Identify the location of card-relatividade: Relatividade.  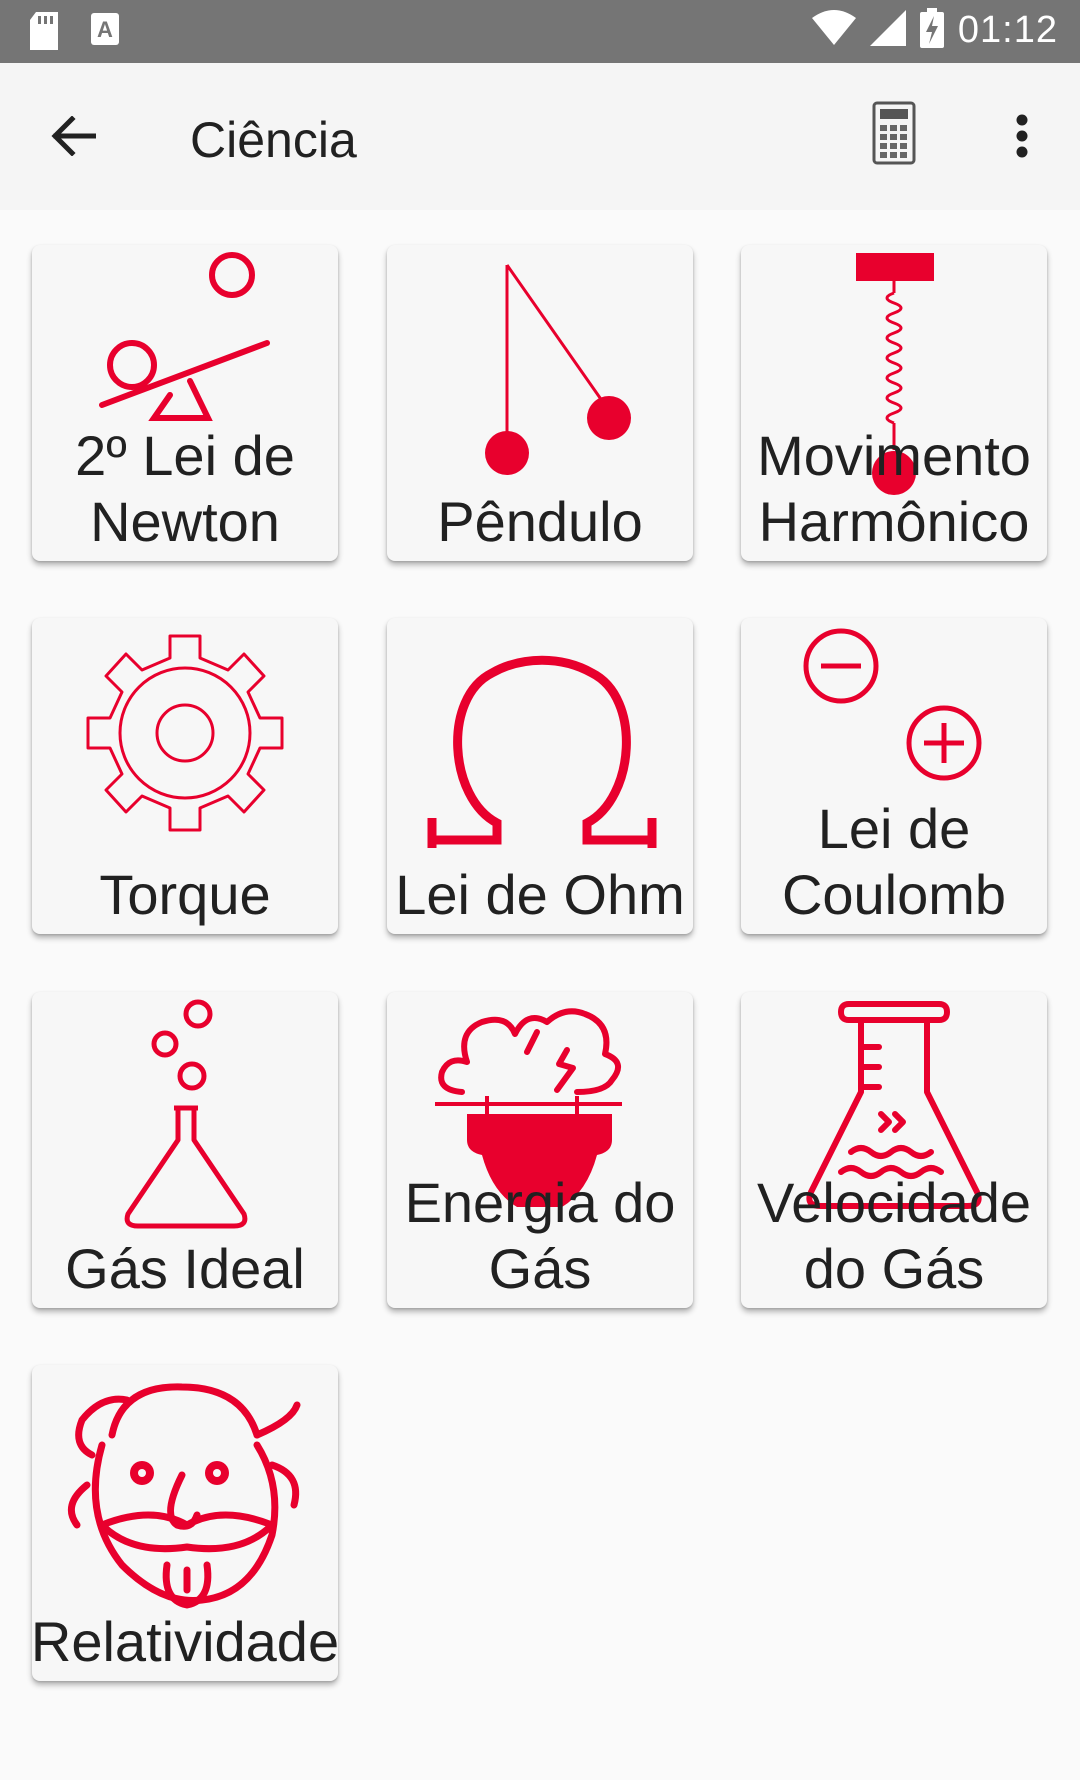
(185, 1523).